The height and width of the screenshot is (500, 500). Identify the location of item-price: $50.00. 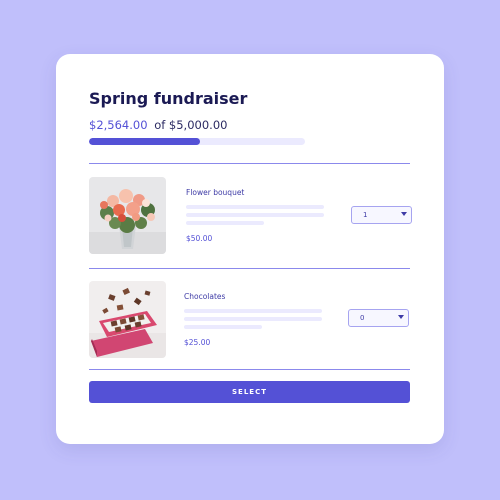
(199, 238).